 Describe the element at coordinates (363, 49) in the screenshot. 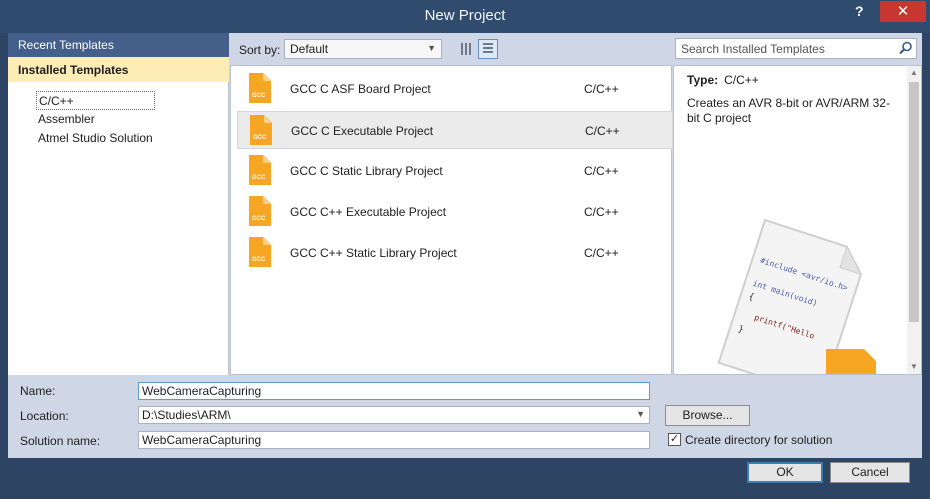

I see `sort-by-dropdown: Default ▼` at that location.